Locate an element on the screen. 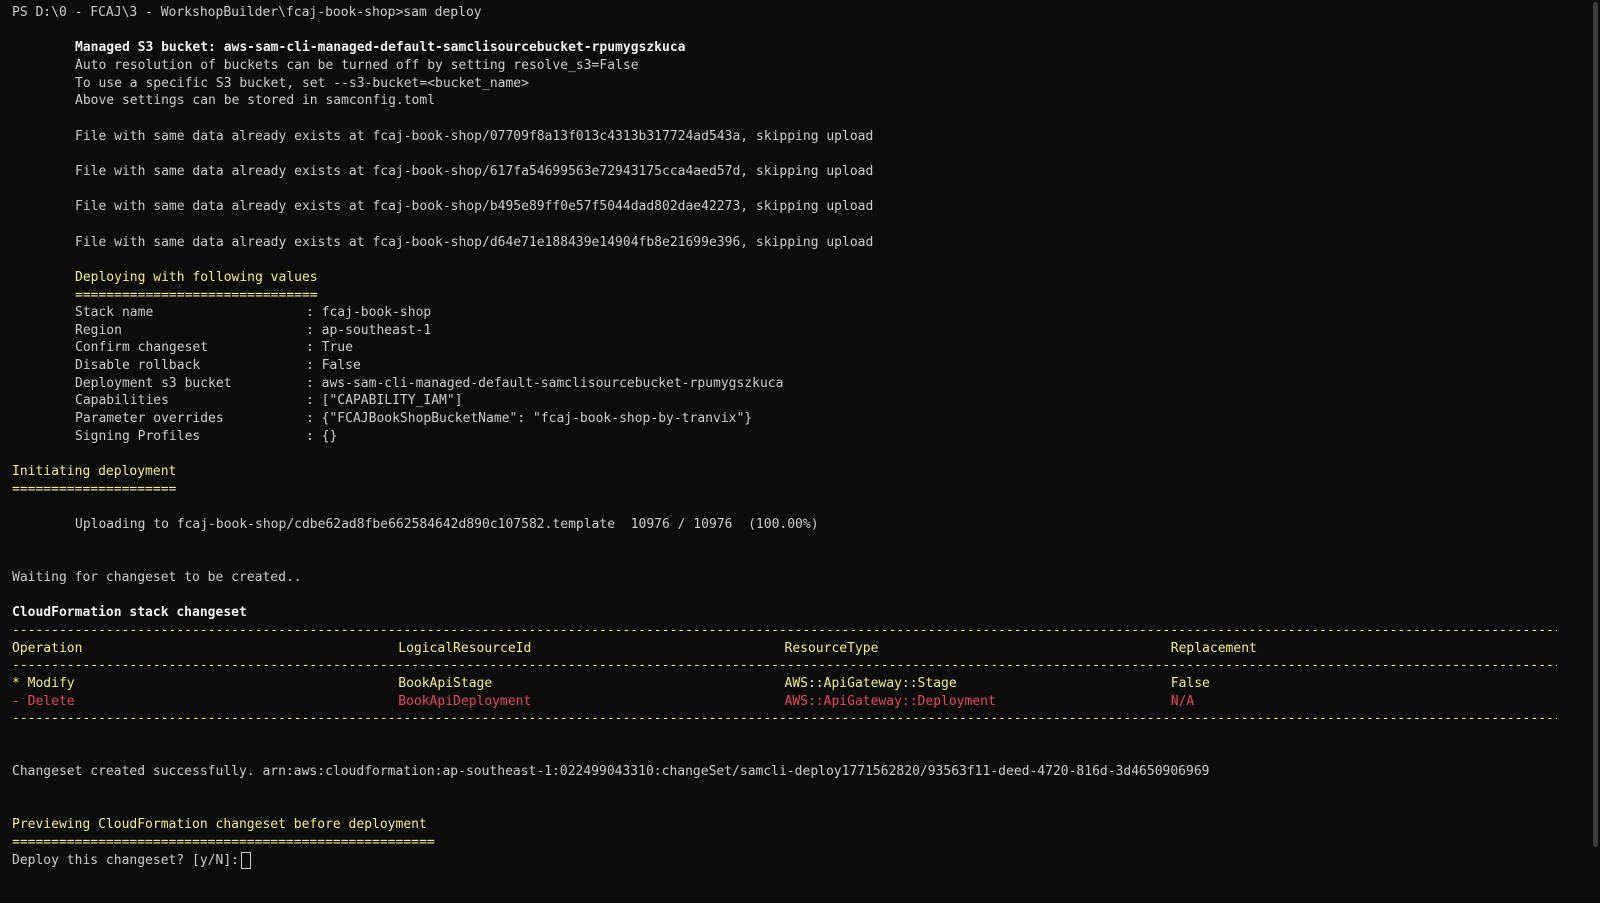 The width and height of the screenshot is (1600, 903). header-logical-resource-id: LogicalResourceId is located at coordinates (465, 648).